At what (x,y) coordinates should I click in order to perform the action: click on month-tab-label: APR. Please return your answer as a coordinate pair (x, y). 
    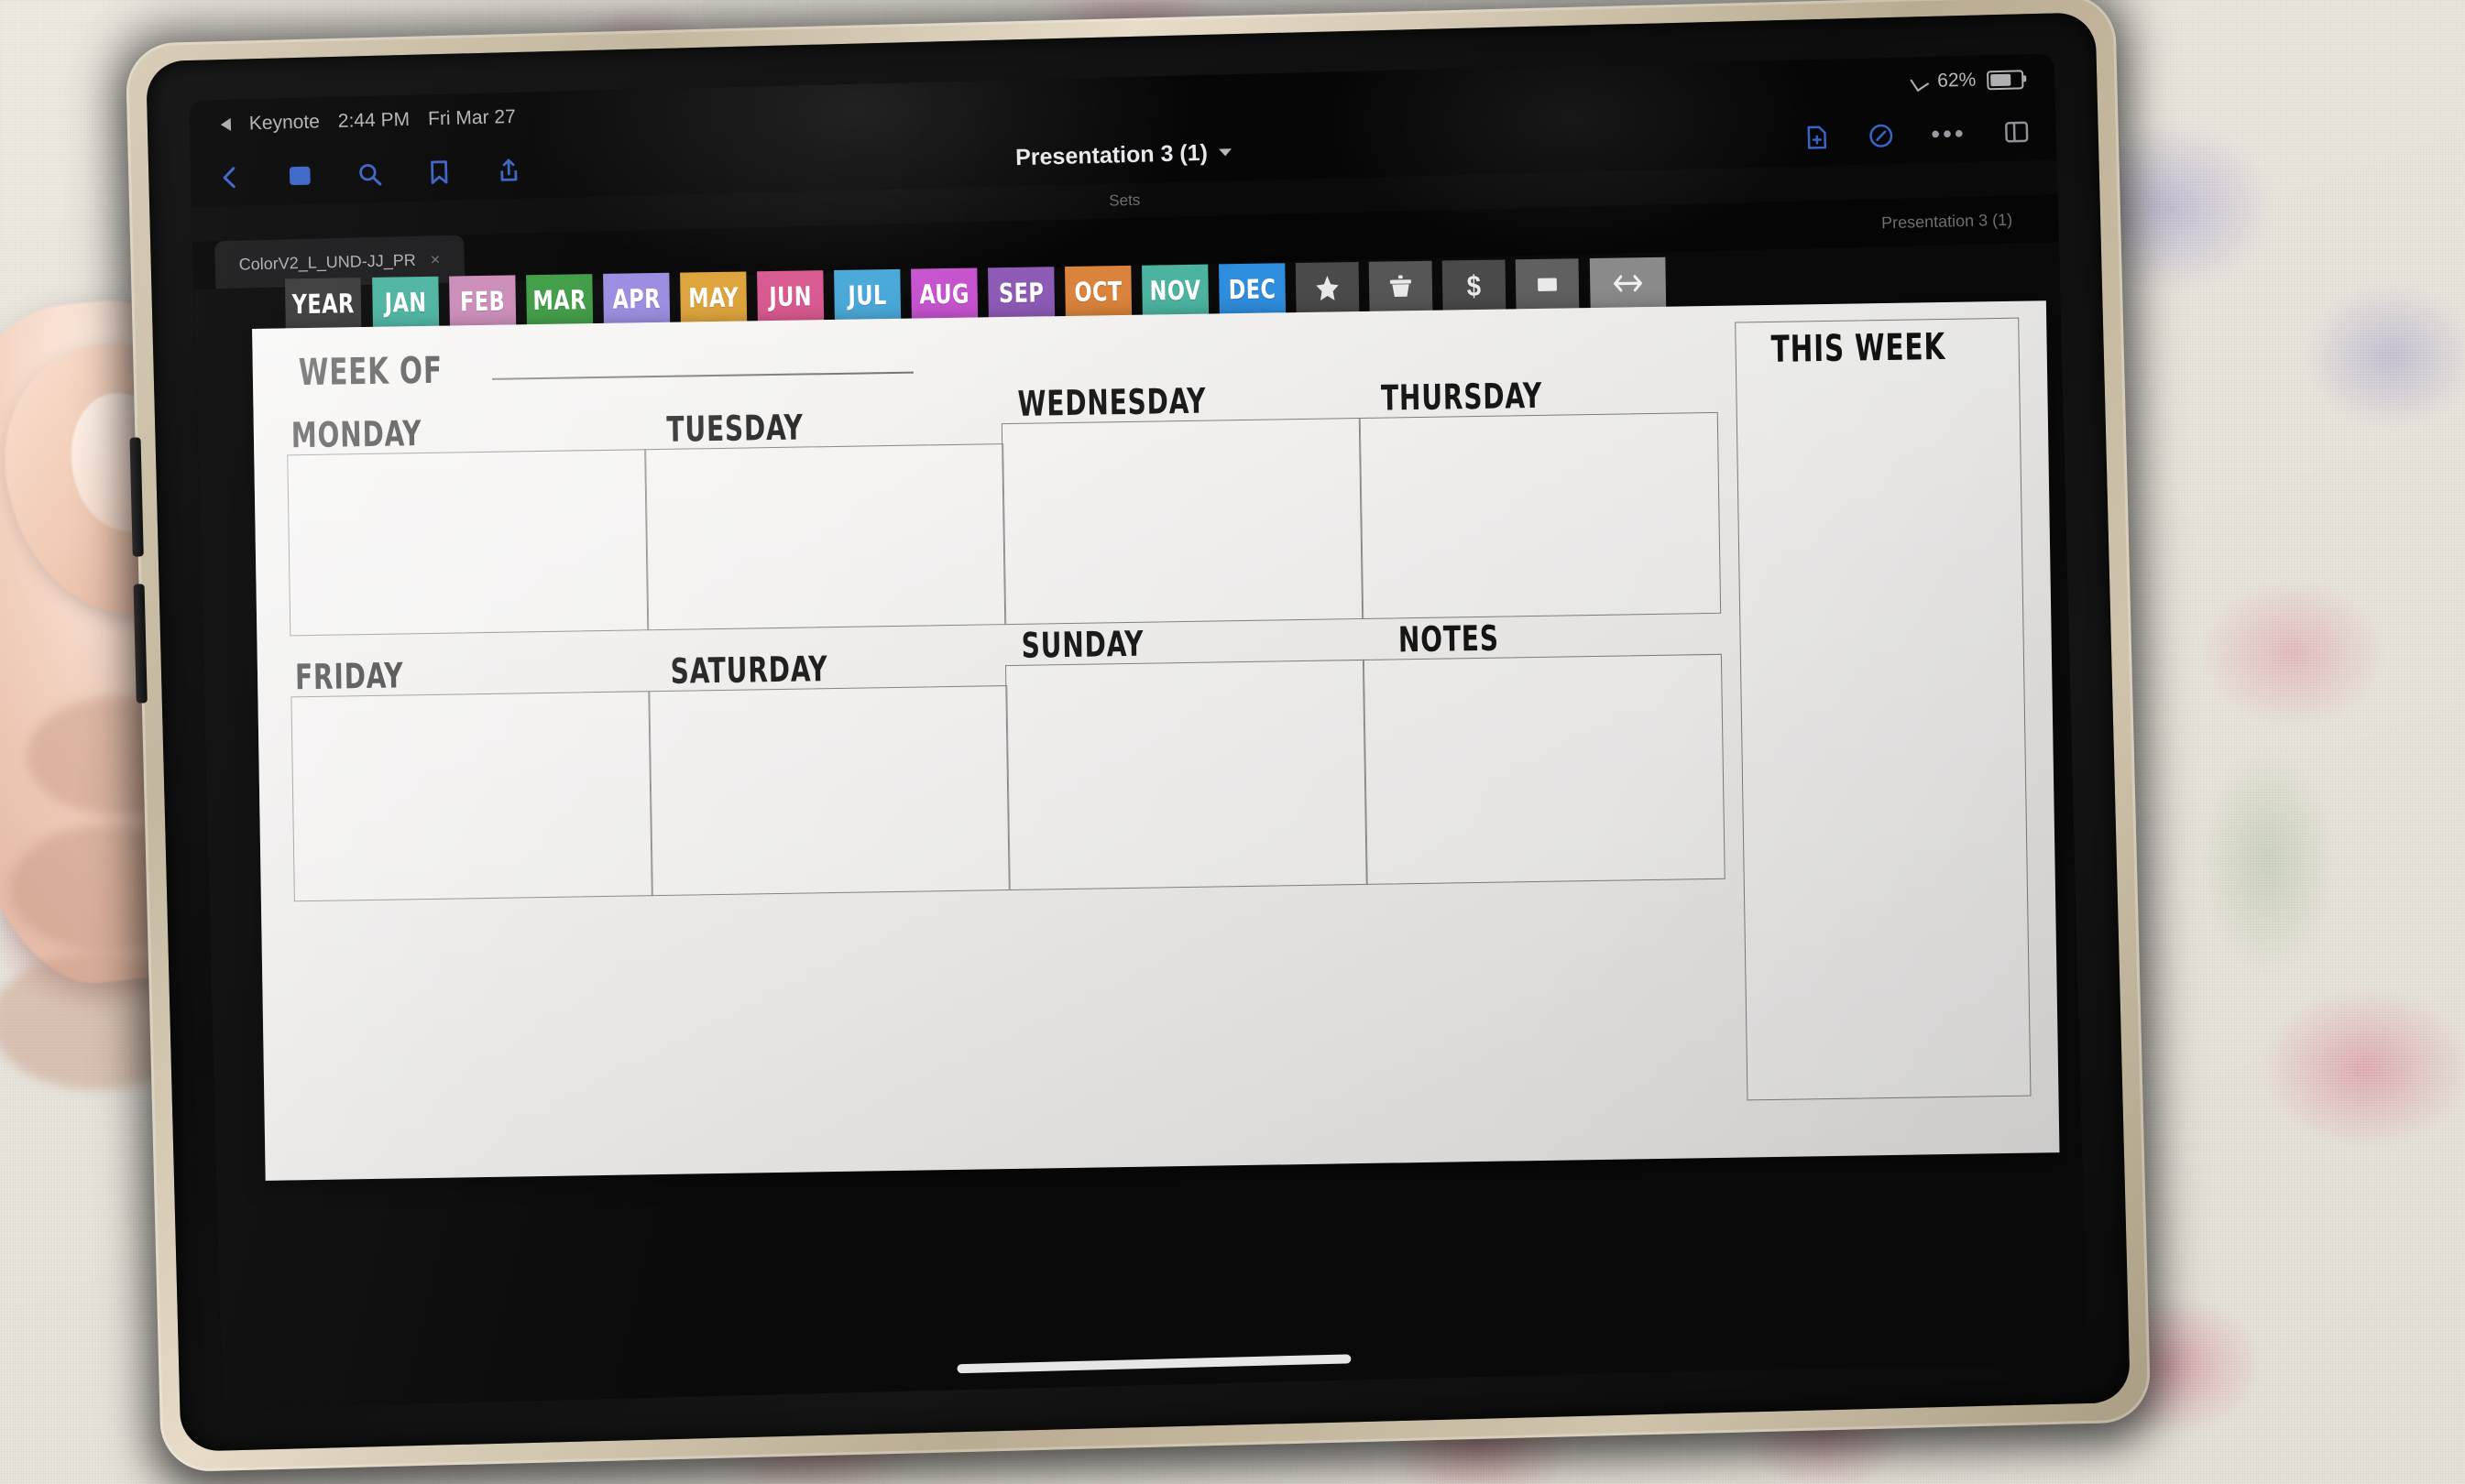
    Looking at the image, I should click on (637, 298).